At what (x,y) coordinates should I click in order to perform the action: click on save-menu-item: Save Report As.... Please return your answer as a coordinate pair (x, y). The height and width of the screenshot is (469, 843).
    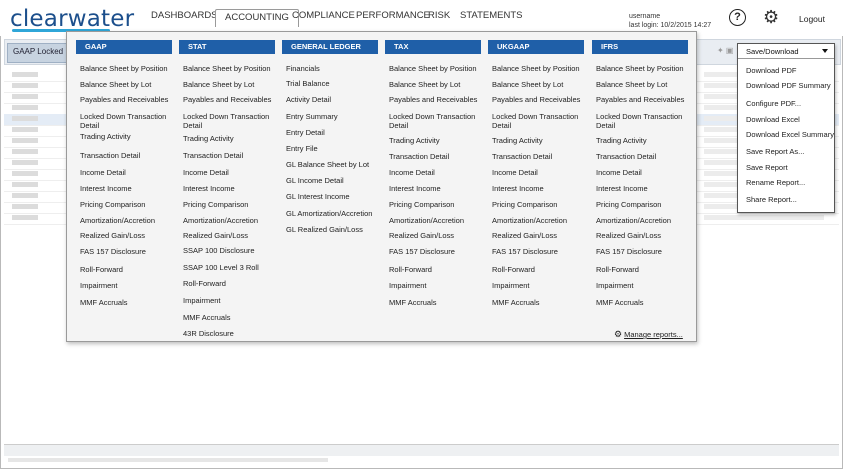
    Looking at the image, I should click on (775, 151).